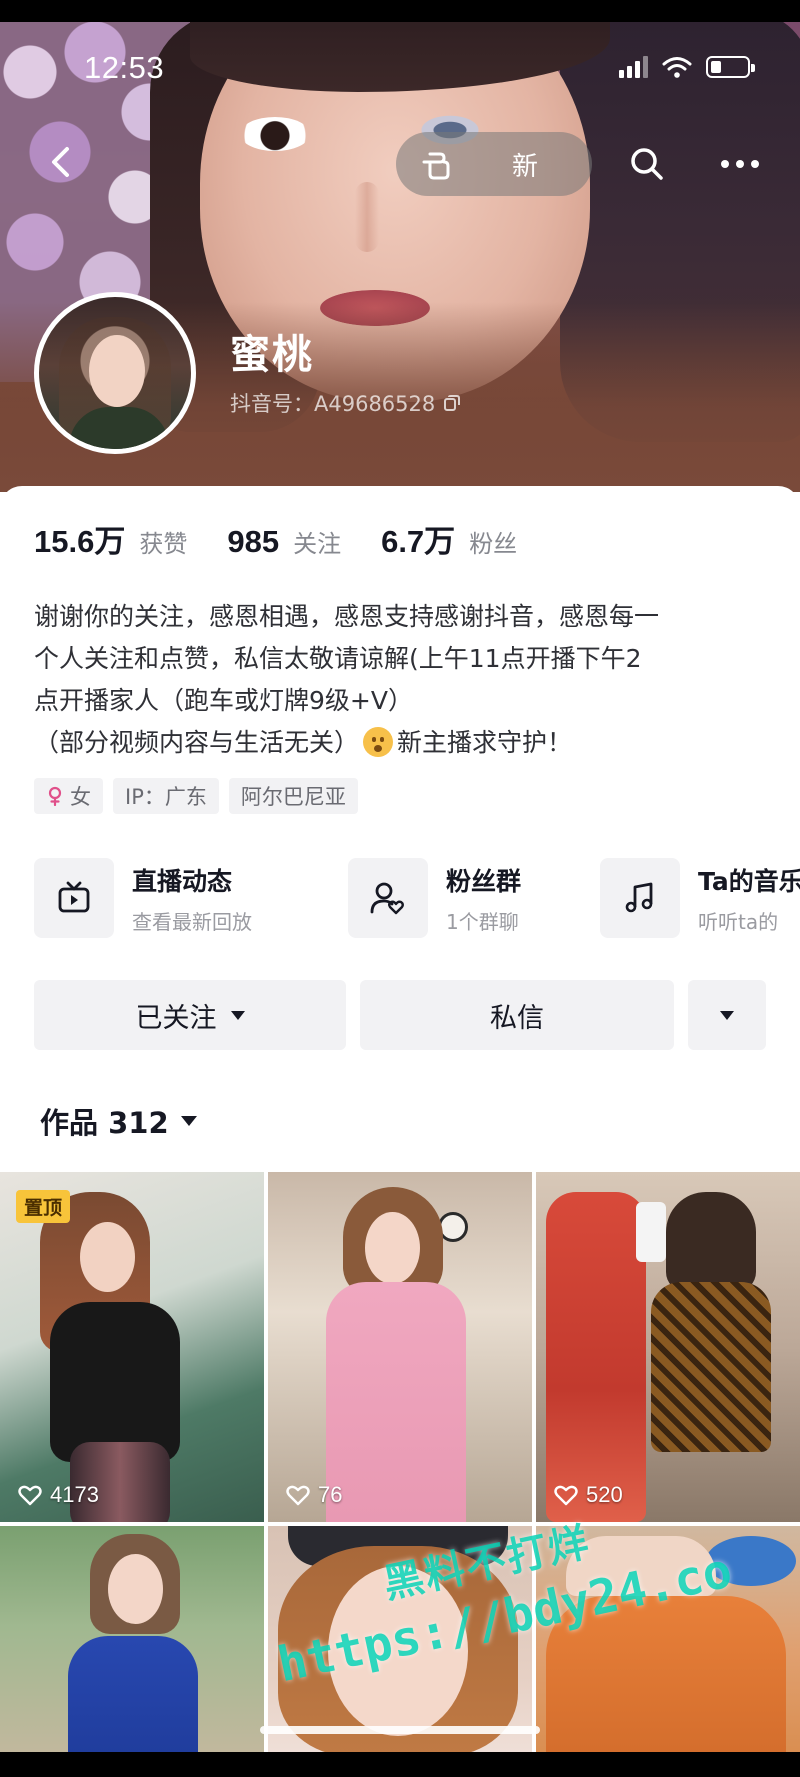  I want to click on more-actions-dropdown, so click(727, 1015).